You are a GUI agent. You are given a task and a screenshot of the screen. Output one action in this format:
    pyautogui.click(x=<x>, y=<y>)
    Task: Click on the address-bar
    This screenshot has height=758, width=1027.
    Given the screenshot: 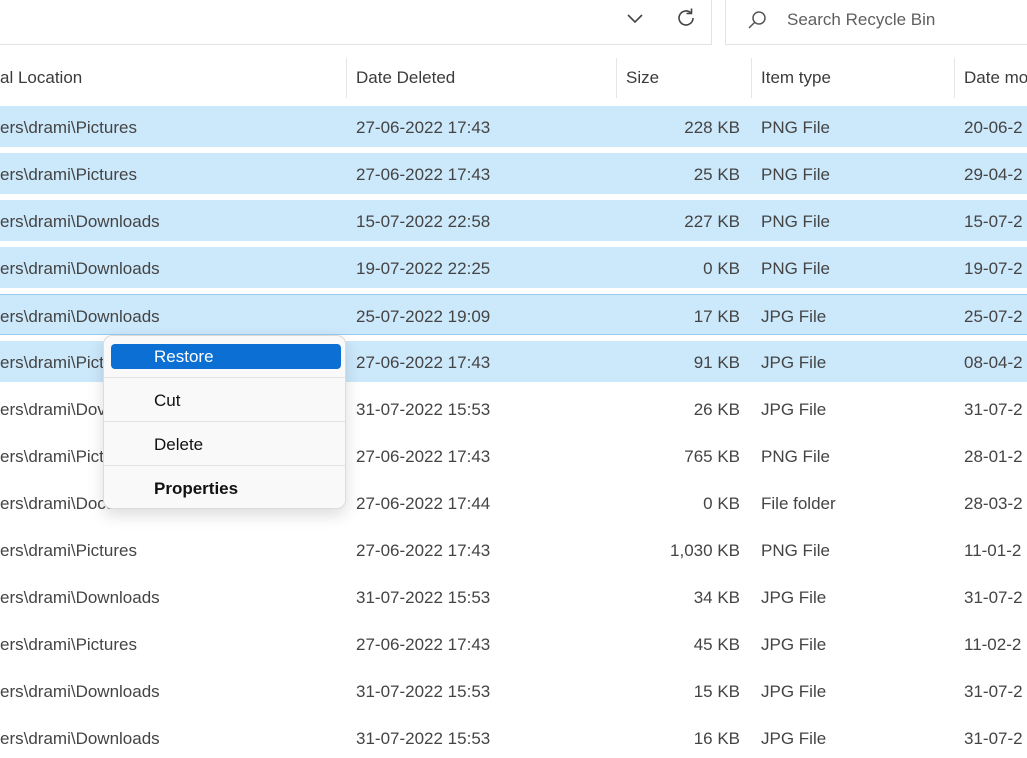 What is the action you would take?
    pyautogui.click(x=356, y=22)
    